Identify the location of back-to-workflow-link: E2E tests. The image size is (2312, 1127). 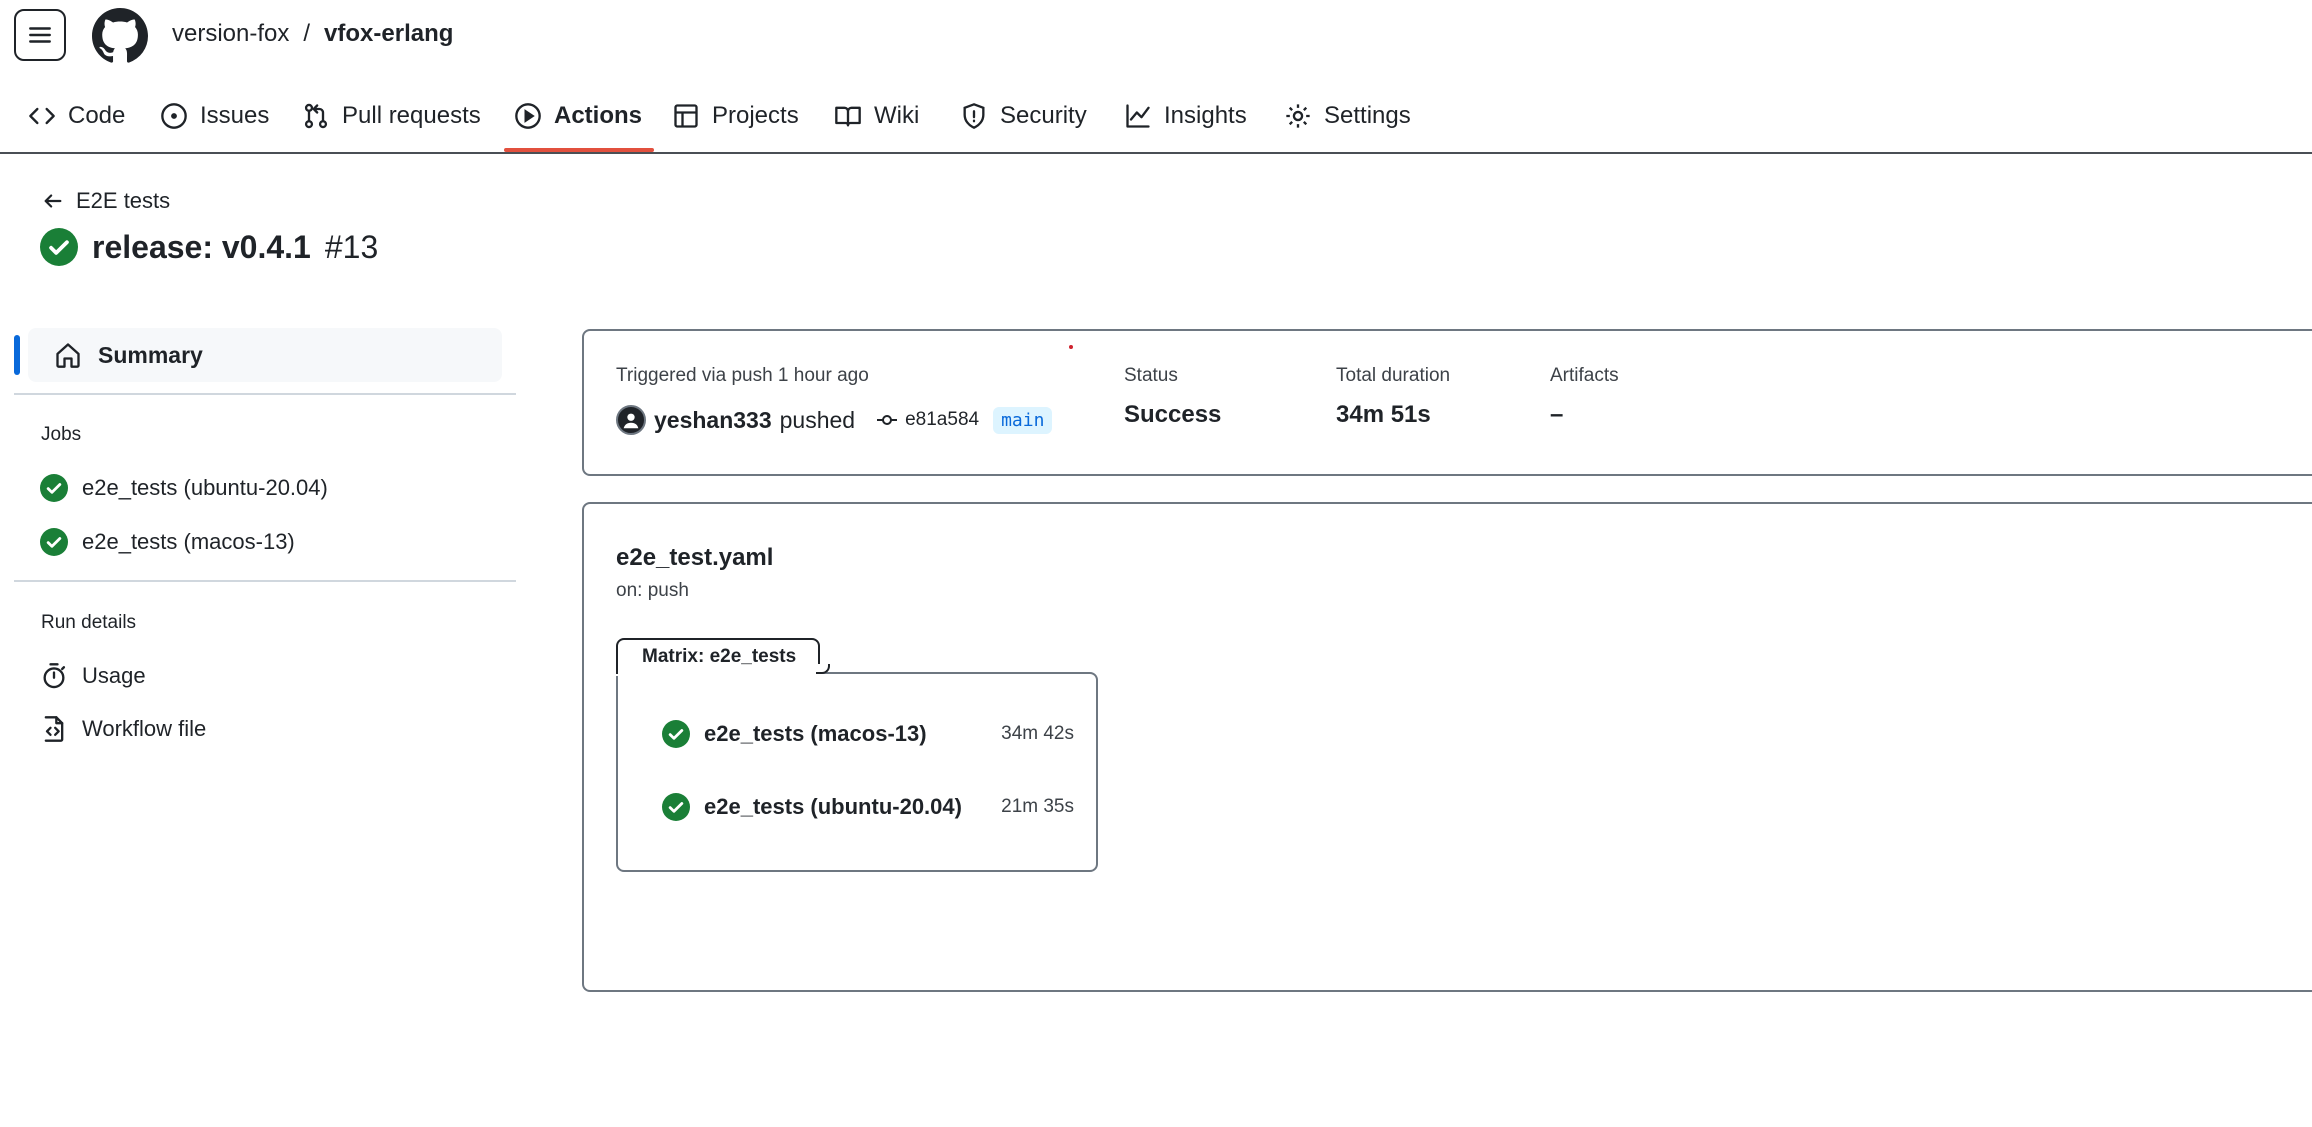
(106, 201).